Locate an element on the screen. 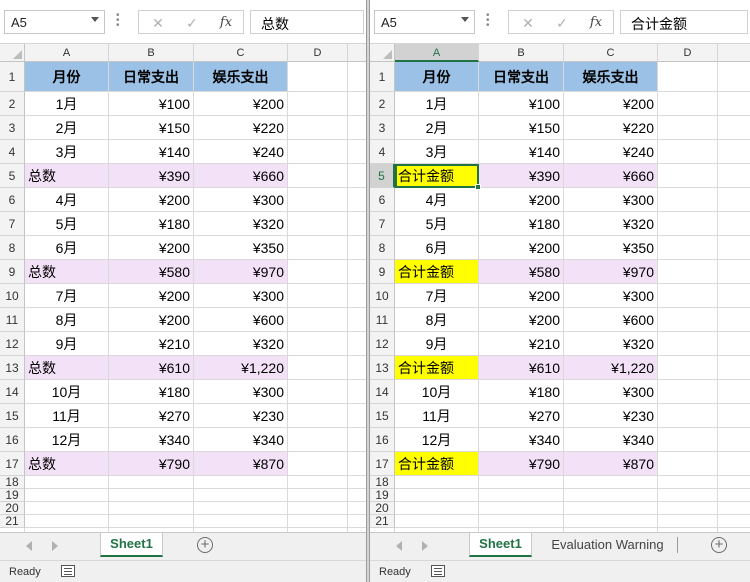 This screenshot has height=582, width=750. formula-input: 总数 is located at coordinates (307, 22).